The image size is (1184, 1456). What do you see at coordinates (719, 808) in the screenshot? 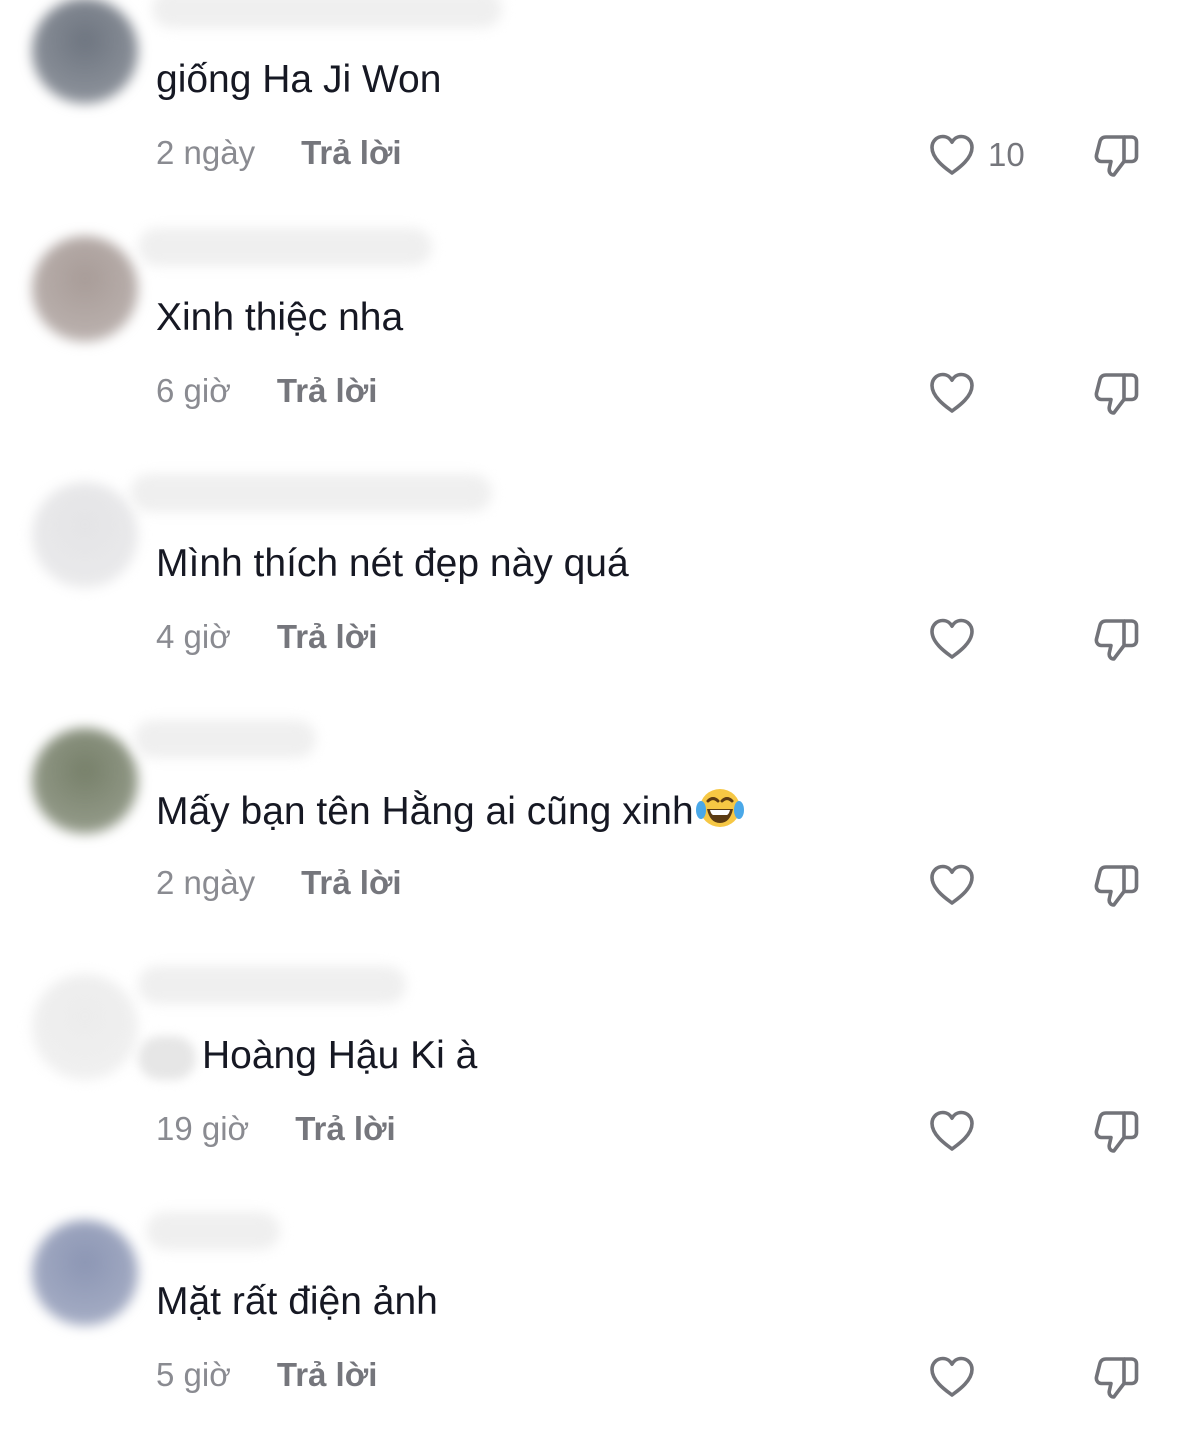
I see `emoji-face-with-tears-of-joy-icon` at bounding box center [719, 808].